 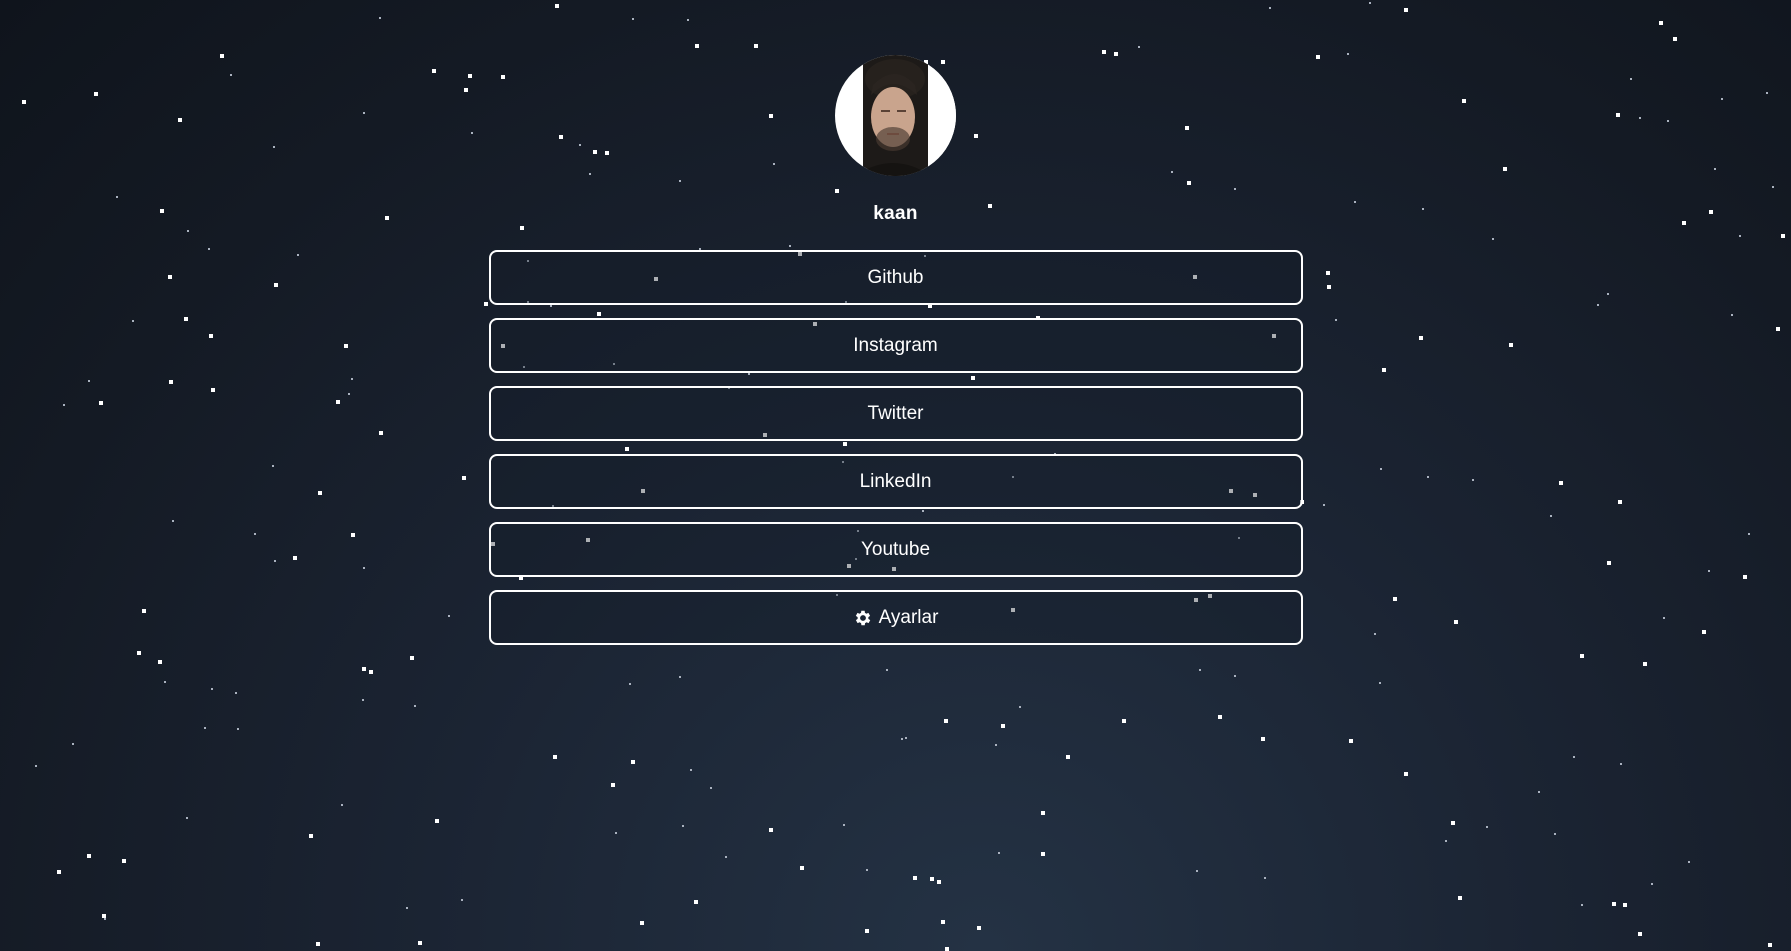 I want to click on twitter-link-button: Twitter, so click(x=895, y=413).